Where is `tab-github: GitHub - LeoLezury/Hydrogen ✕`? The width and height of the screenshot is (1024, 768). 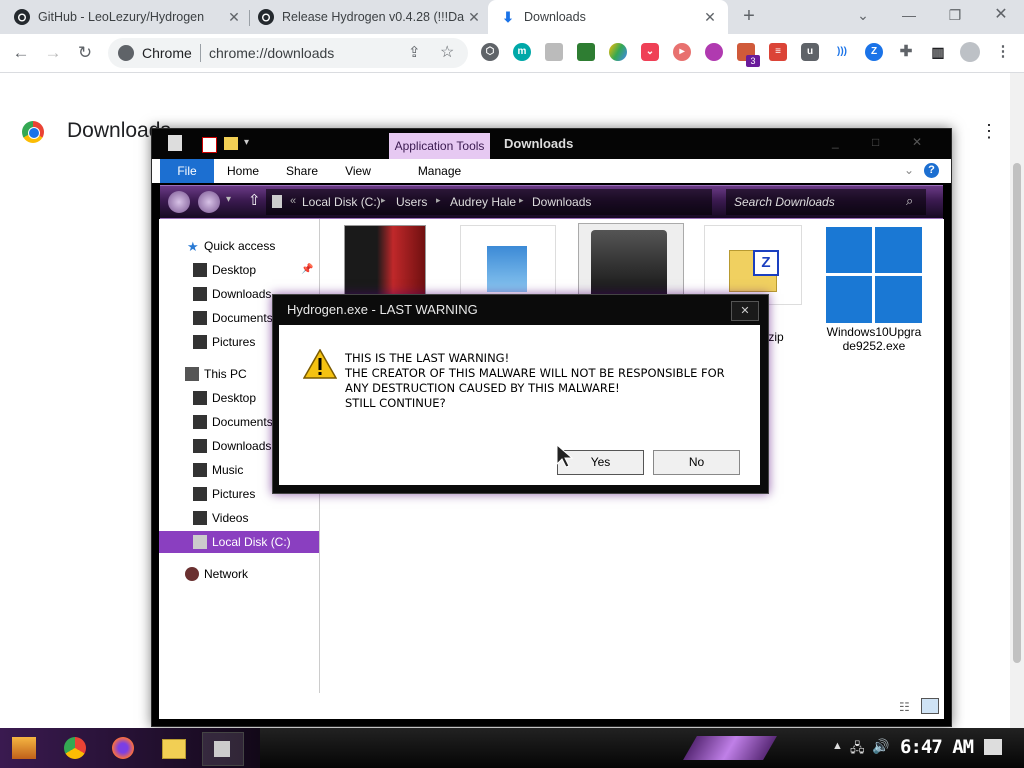
tab-github: GitHub - LeoLezury/Hydrogen ✕ is located at coordinates (128, 17).